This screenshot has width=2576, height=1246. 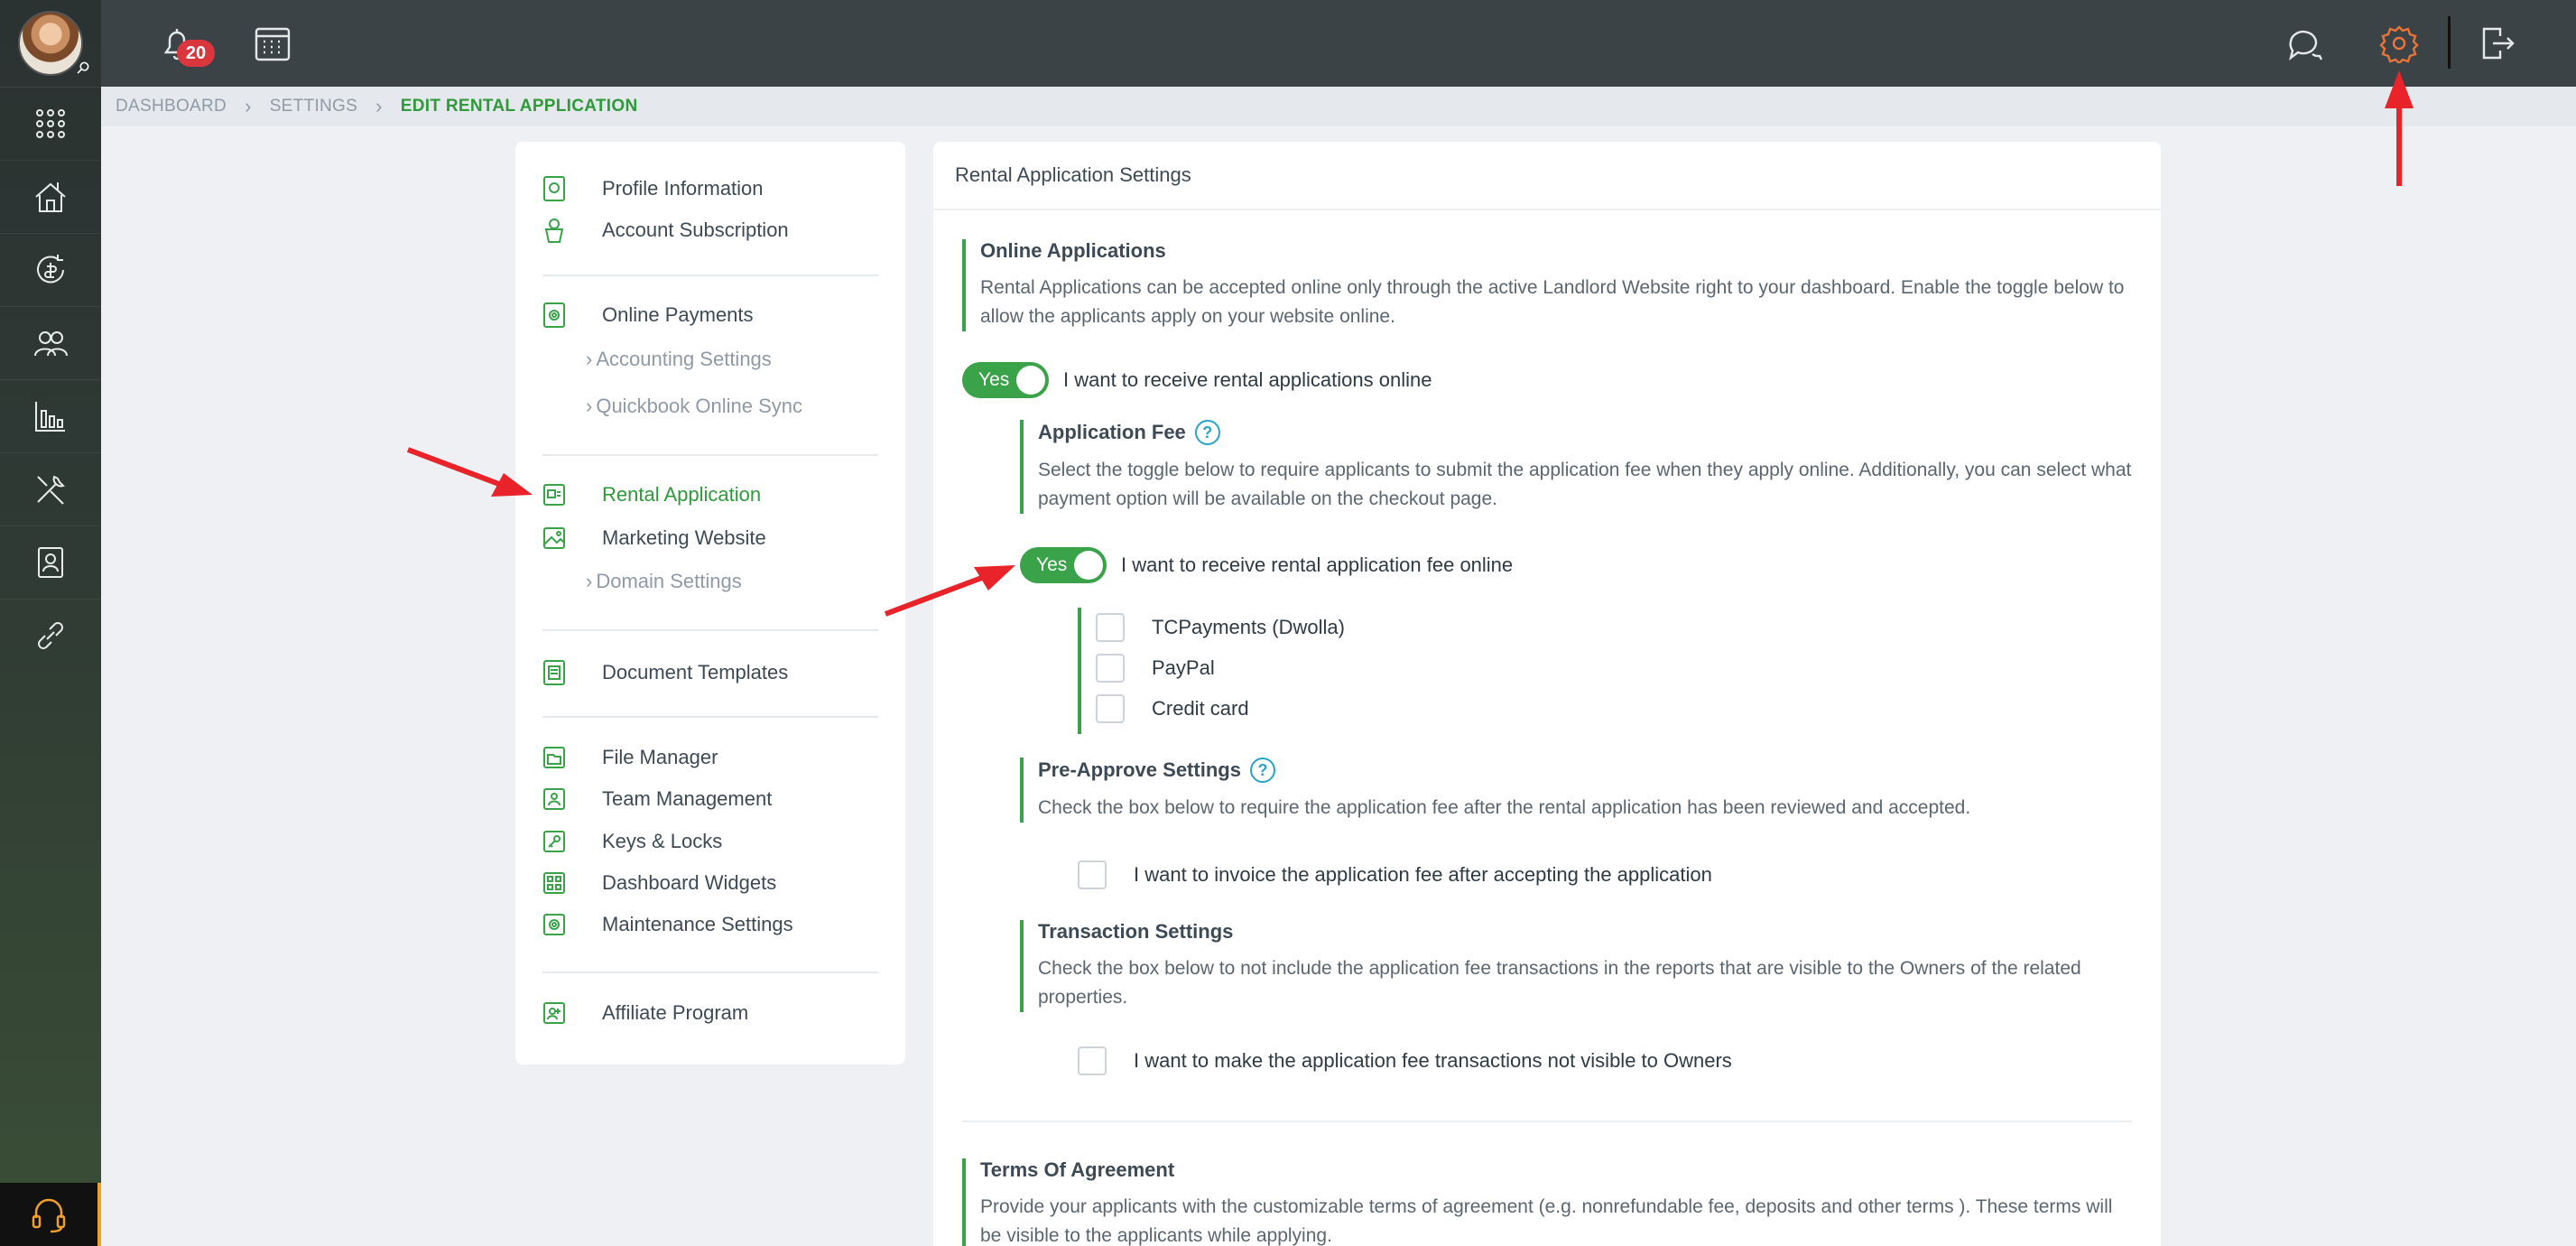 I want to click on section-title: Application Fee, so click(x=1112, y=432).